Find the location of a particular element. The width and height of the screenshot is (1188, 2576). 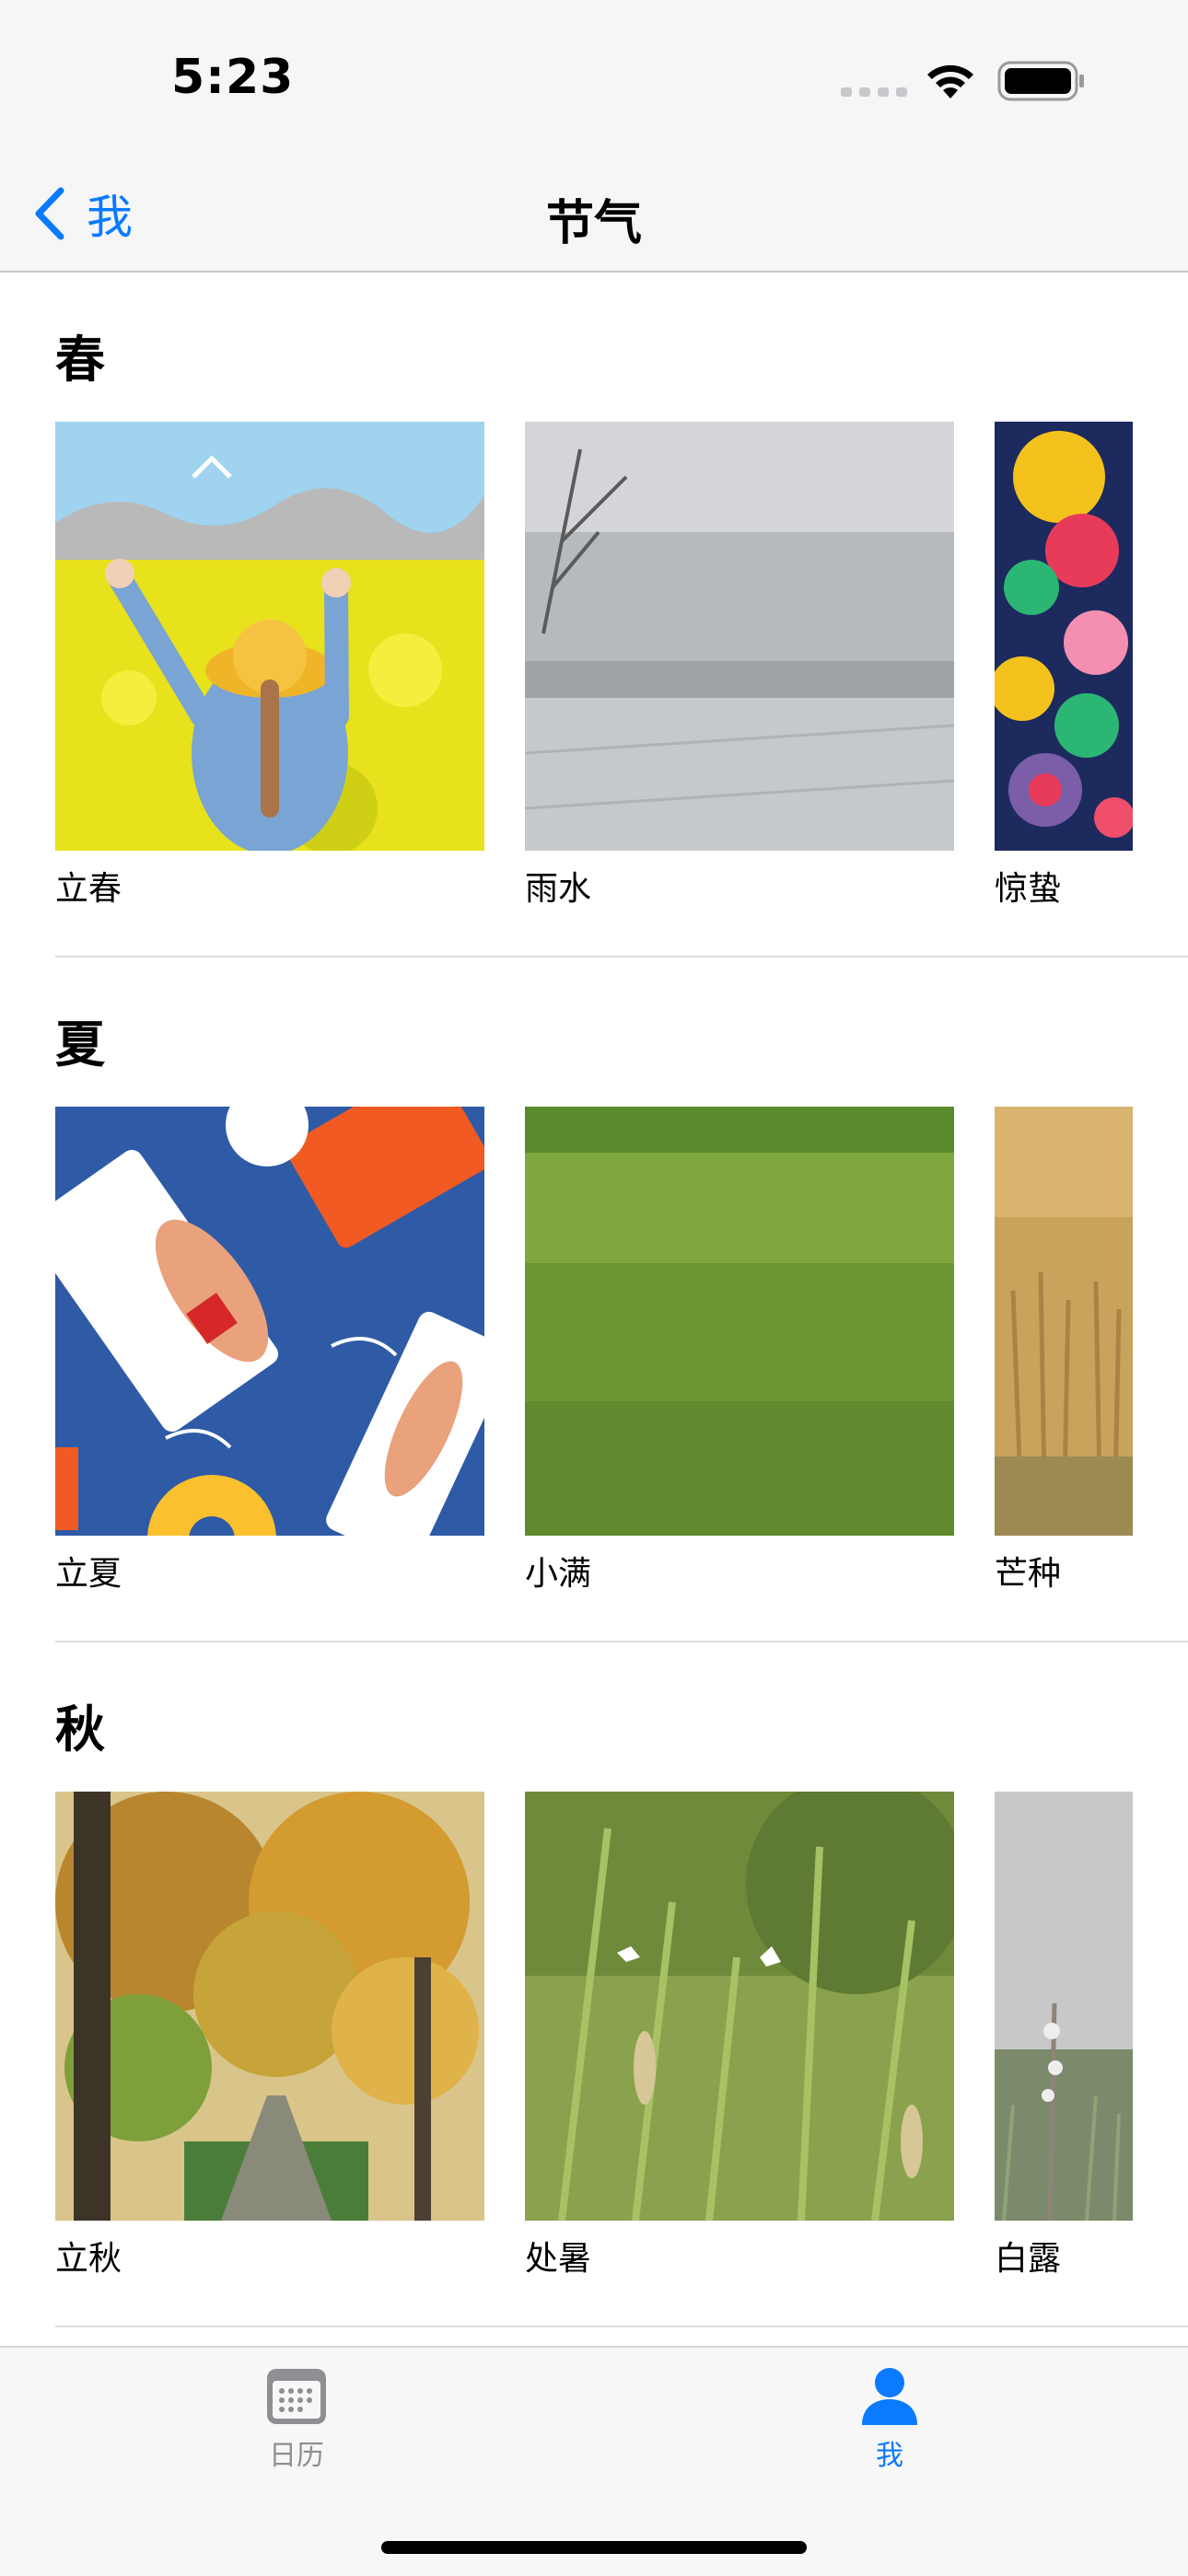

home-indicator is located at coordinates (594, 2547).